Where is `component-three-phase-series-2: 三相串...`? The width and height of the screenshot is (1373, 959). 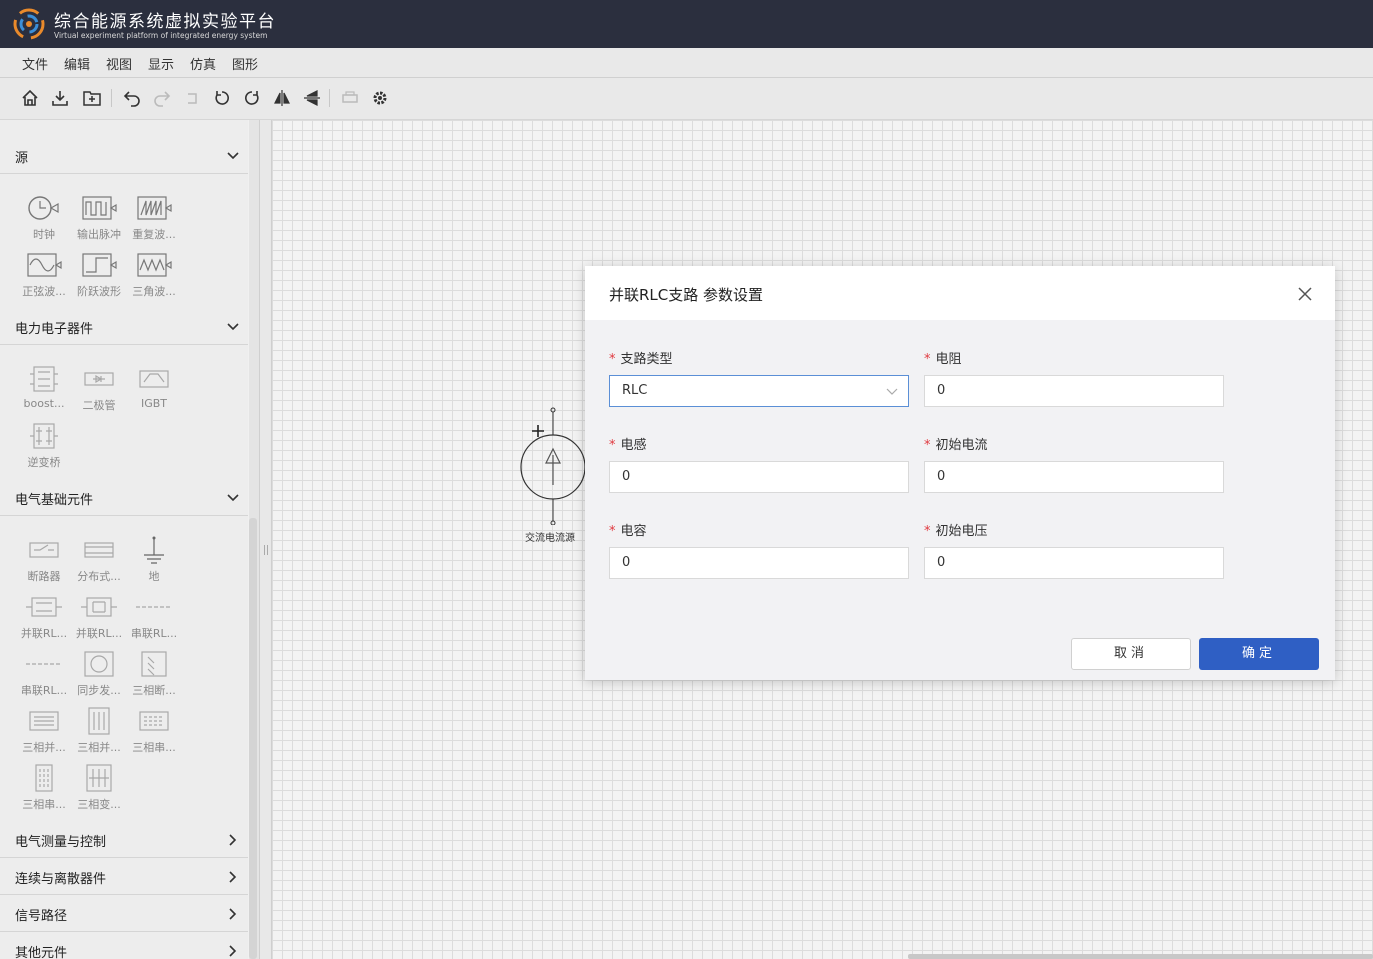 component-three-phase-series-2: 三相串... is located at coordinates (44, 786).